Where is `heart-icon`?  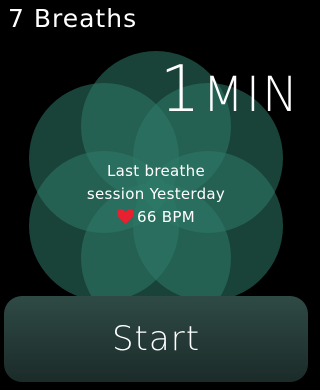 heart-icon is located at coordinates (126, 216).